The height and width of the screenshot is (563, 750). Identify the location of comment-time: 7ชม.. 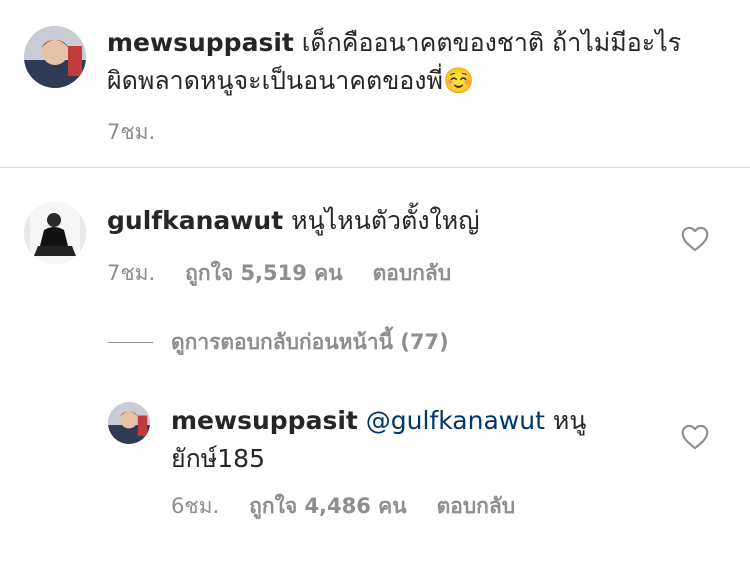
(131, 273).